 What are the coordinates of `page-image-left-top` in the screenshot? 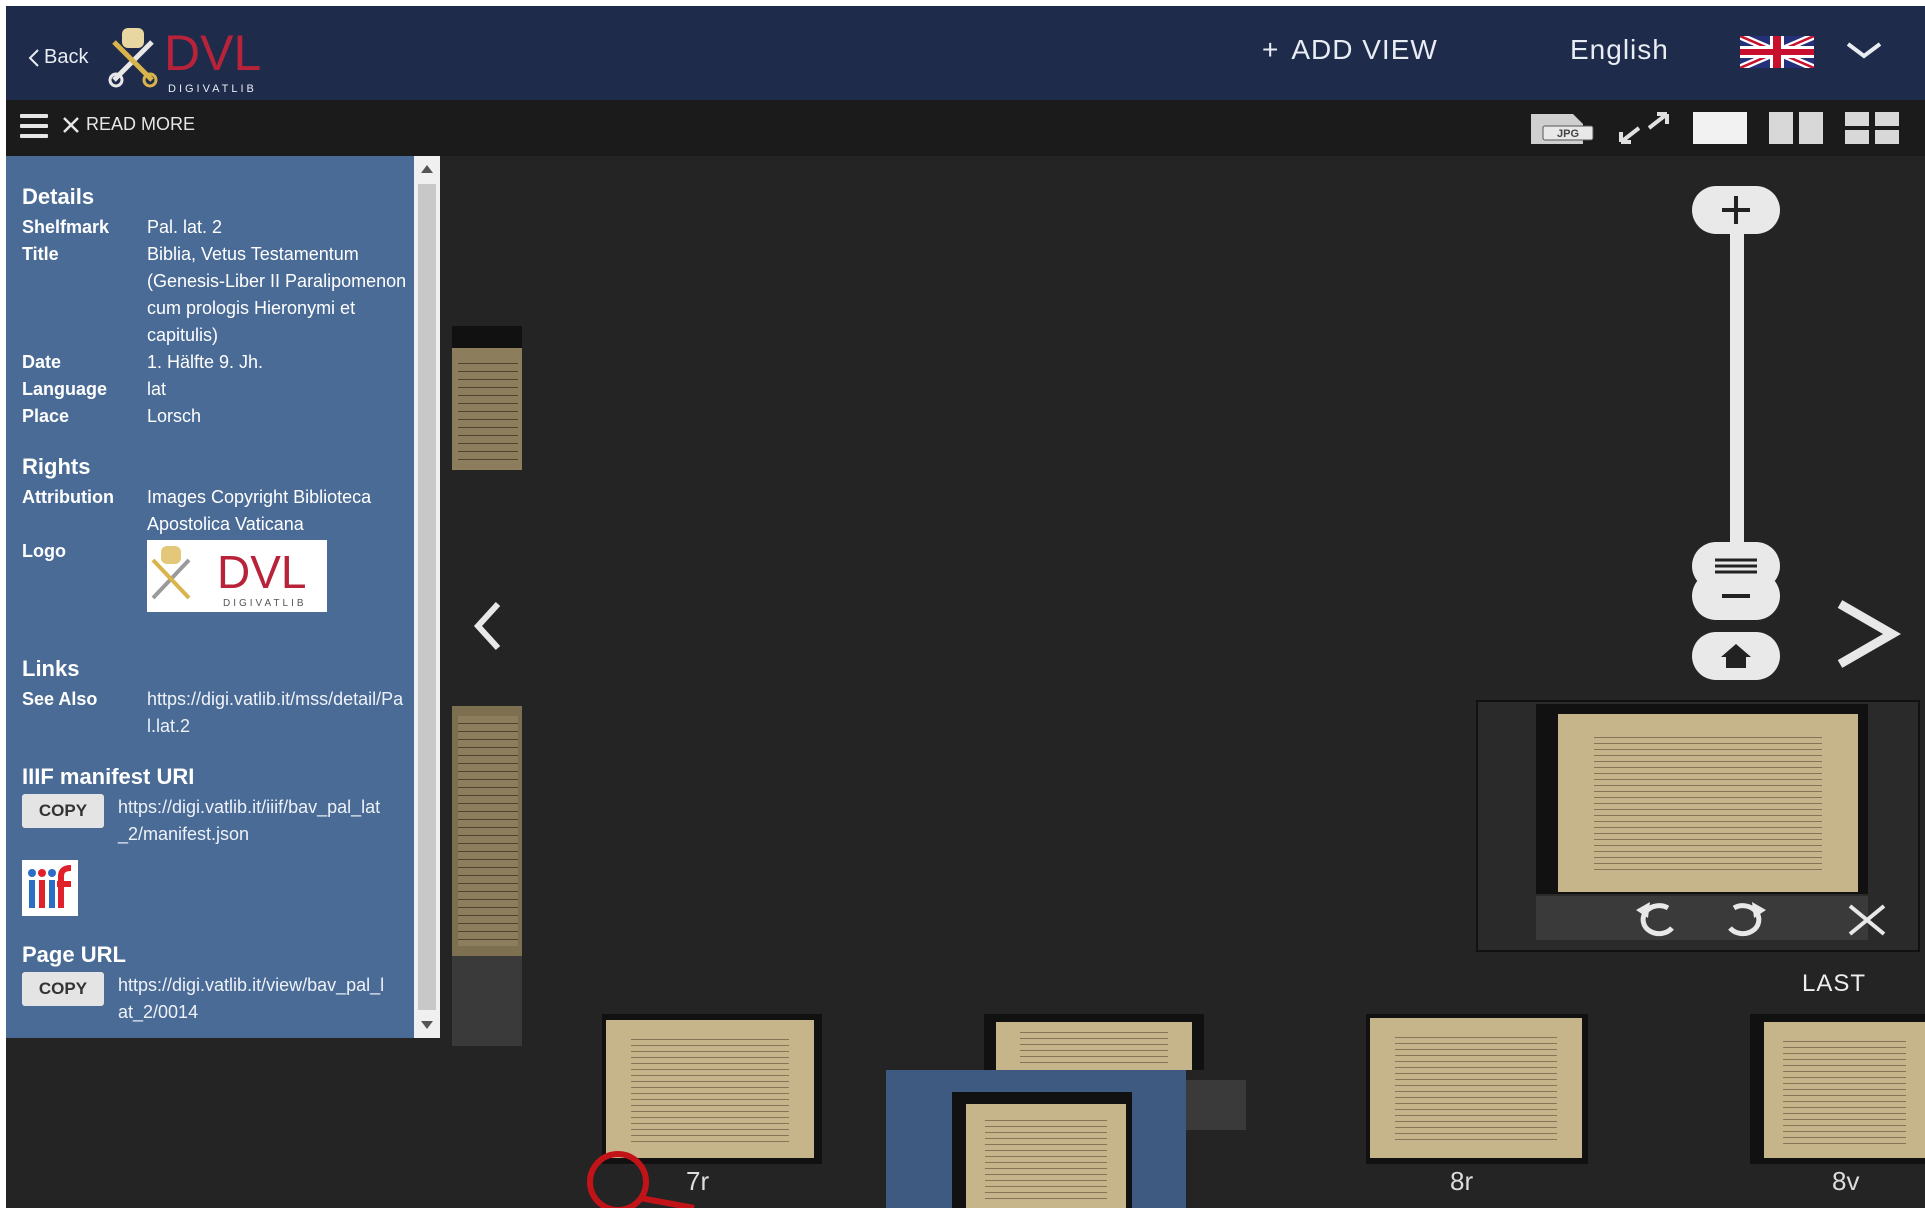 It's located at (487, 398).